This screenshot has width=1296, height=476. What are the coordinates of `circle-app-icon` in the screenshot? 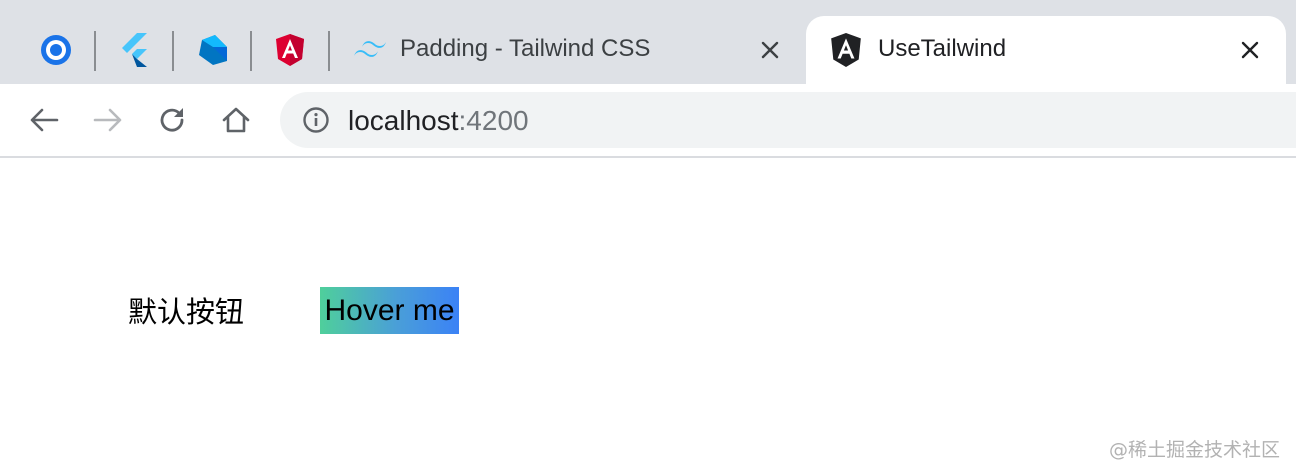 It's located at (56, 50).